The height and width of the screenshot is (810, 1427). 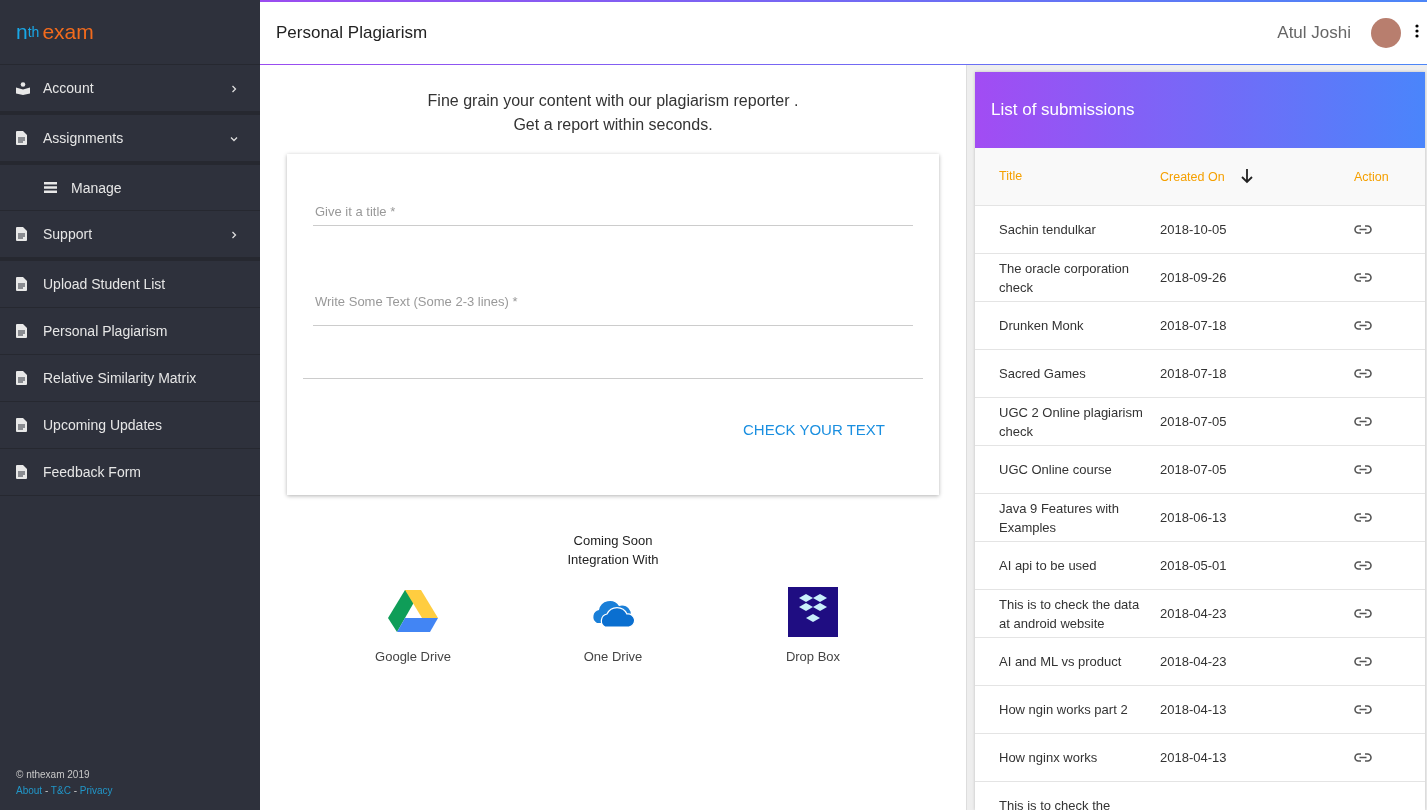 What do you see at coordinates (29, 790) in the screenshot?
I see `footer-link: About` at bounding box center [29, 790].